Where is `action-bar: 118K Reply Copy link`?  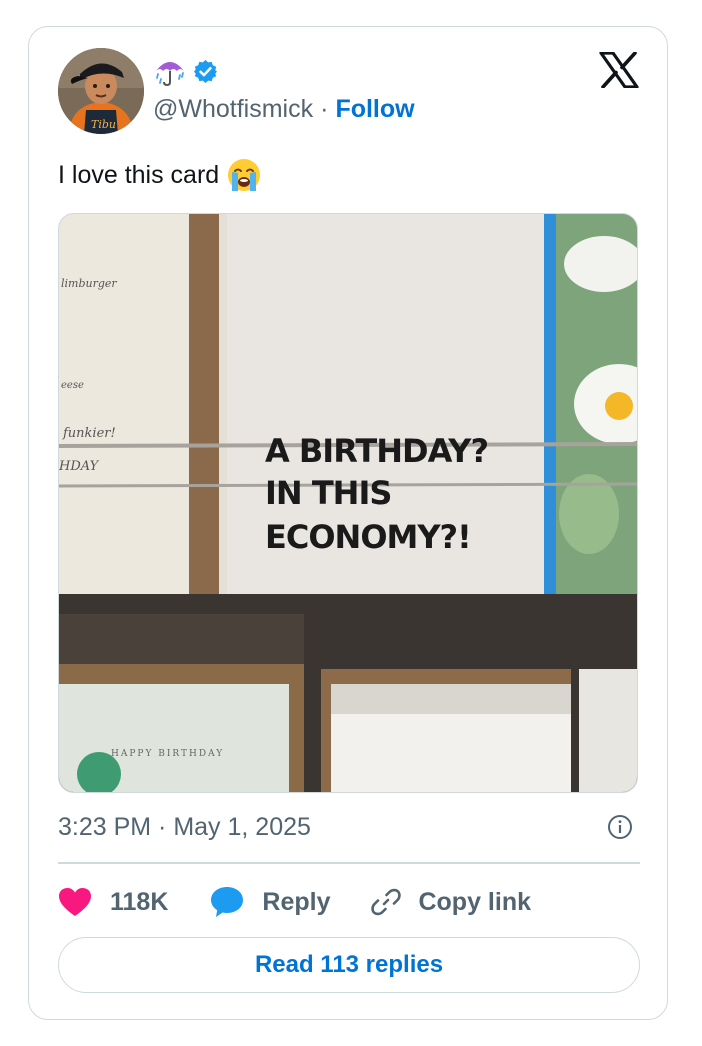
action-bar: 118K Reply Copy link is located at coordinates (294, 902).